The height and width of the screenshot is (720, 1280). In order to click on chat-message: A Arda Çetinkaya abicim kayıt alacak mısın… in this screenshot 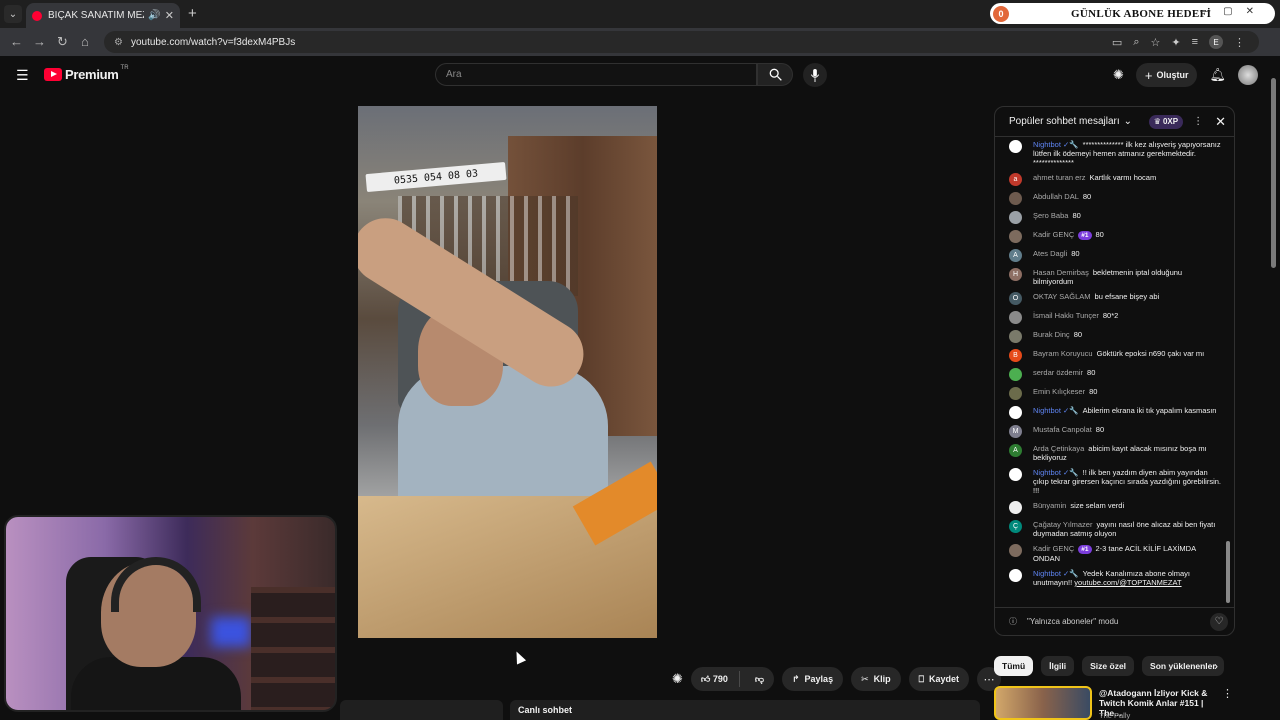, I will do `click(1115, 453)`.